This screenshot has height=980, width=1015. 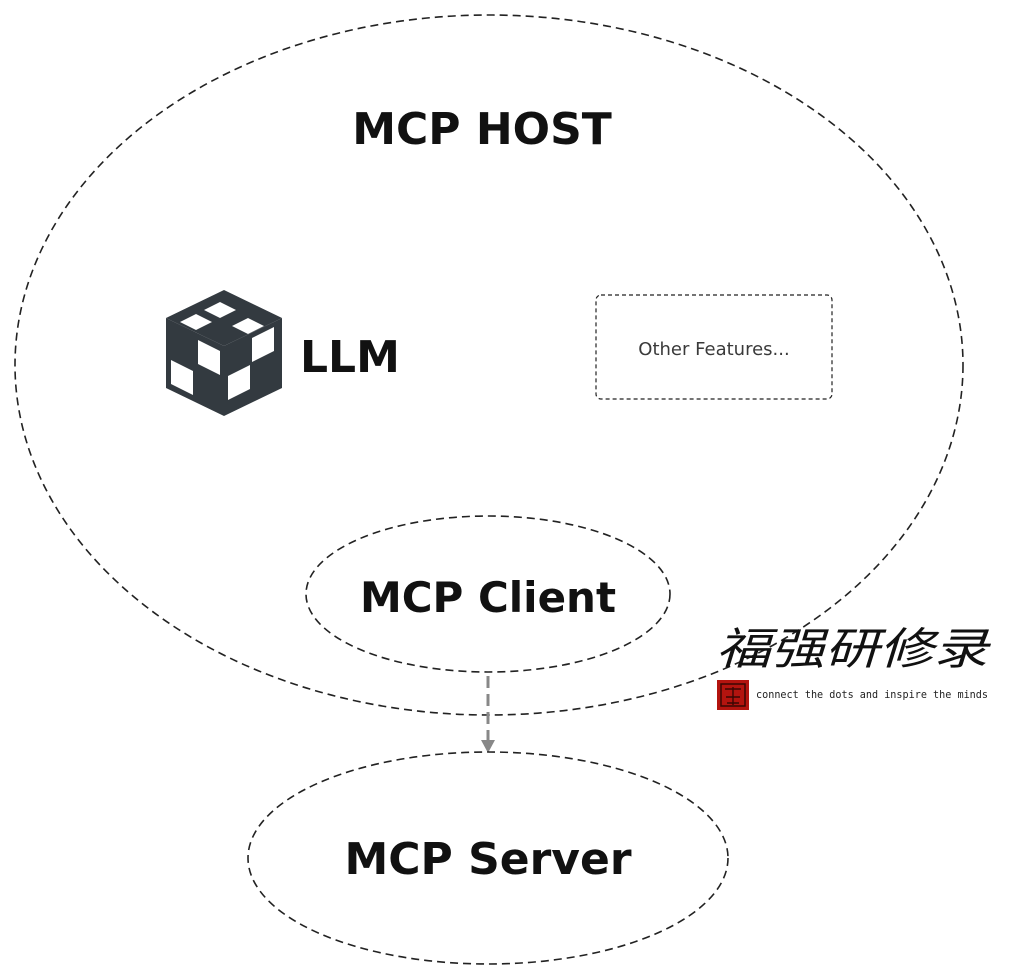 What do you see at coordinates (224, 353) in the screenshot?
I see `cube-icon` at bounding box center [224, 353].